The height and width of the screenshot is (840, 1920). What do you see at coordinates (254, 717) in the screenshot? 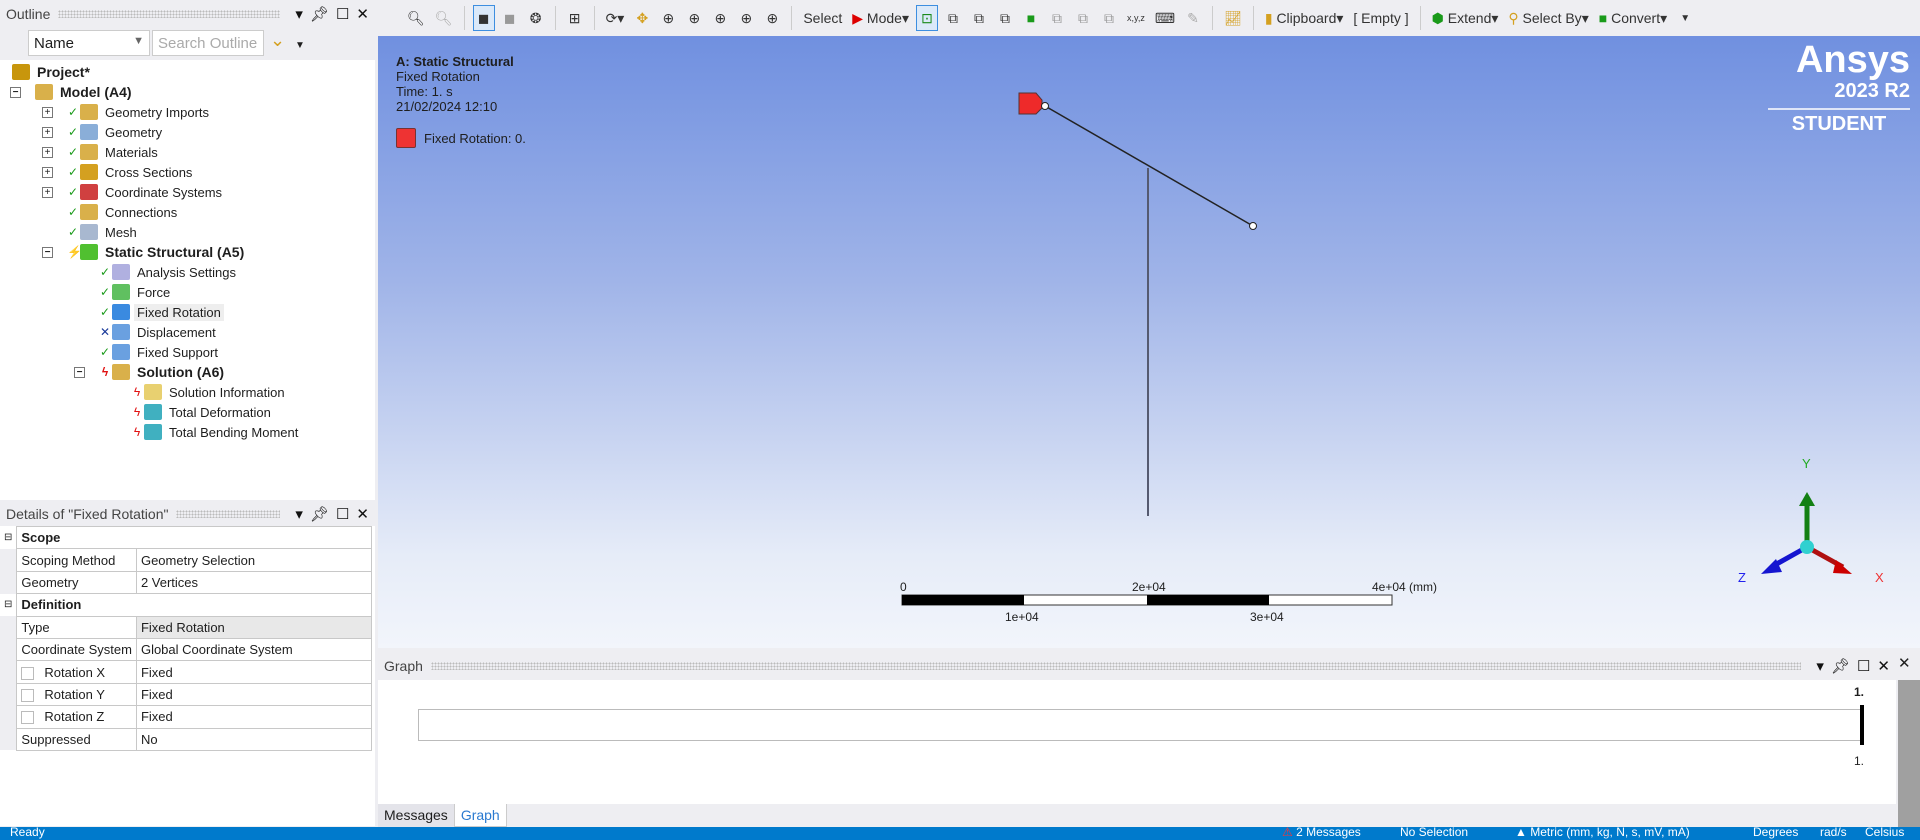
I see `property-value: Fixed` at bounding box center [254, 717].